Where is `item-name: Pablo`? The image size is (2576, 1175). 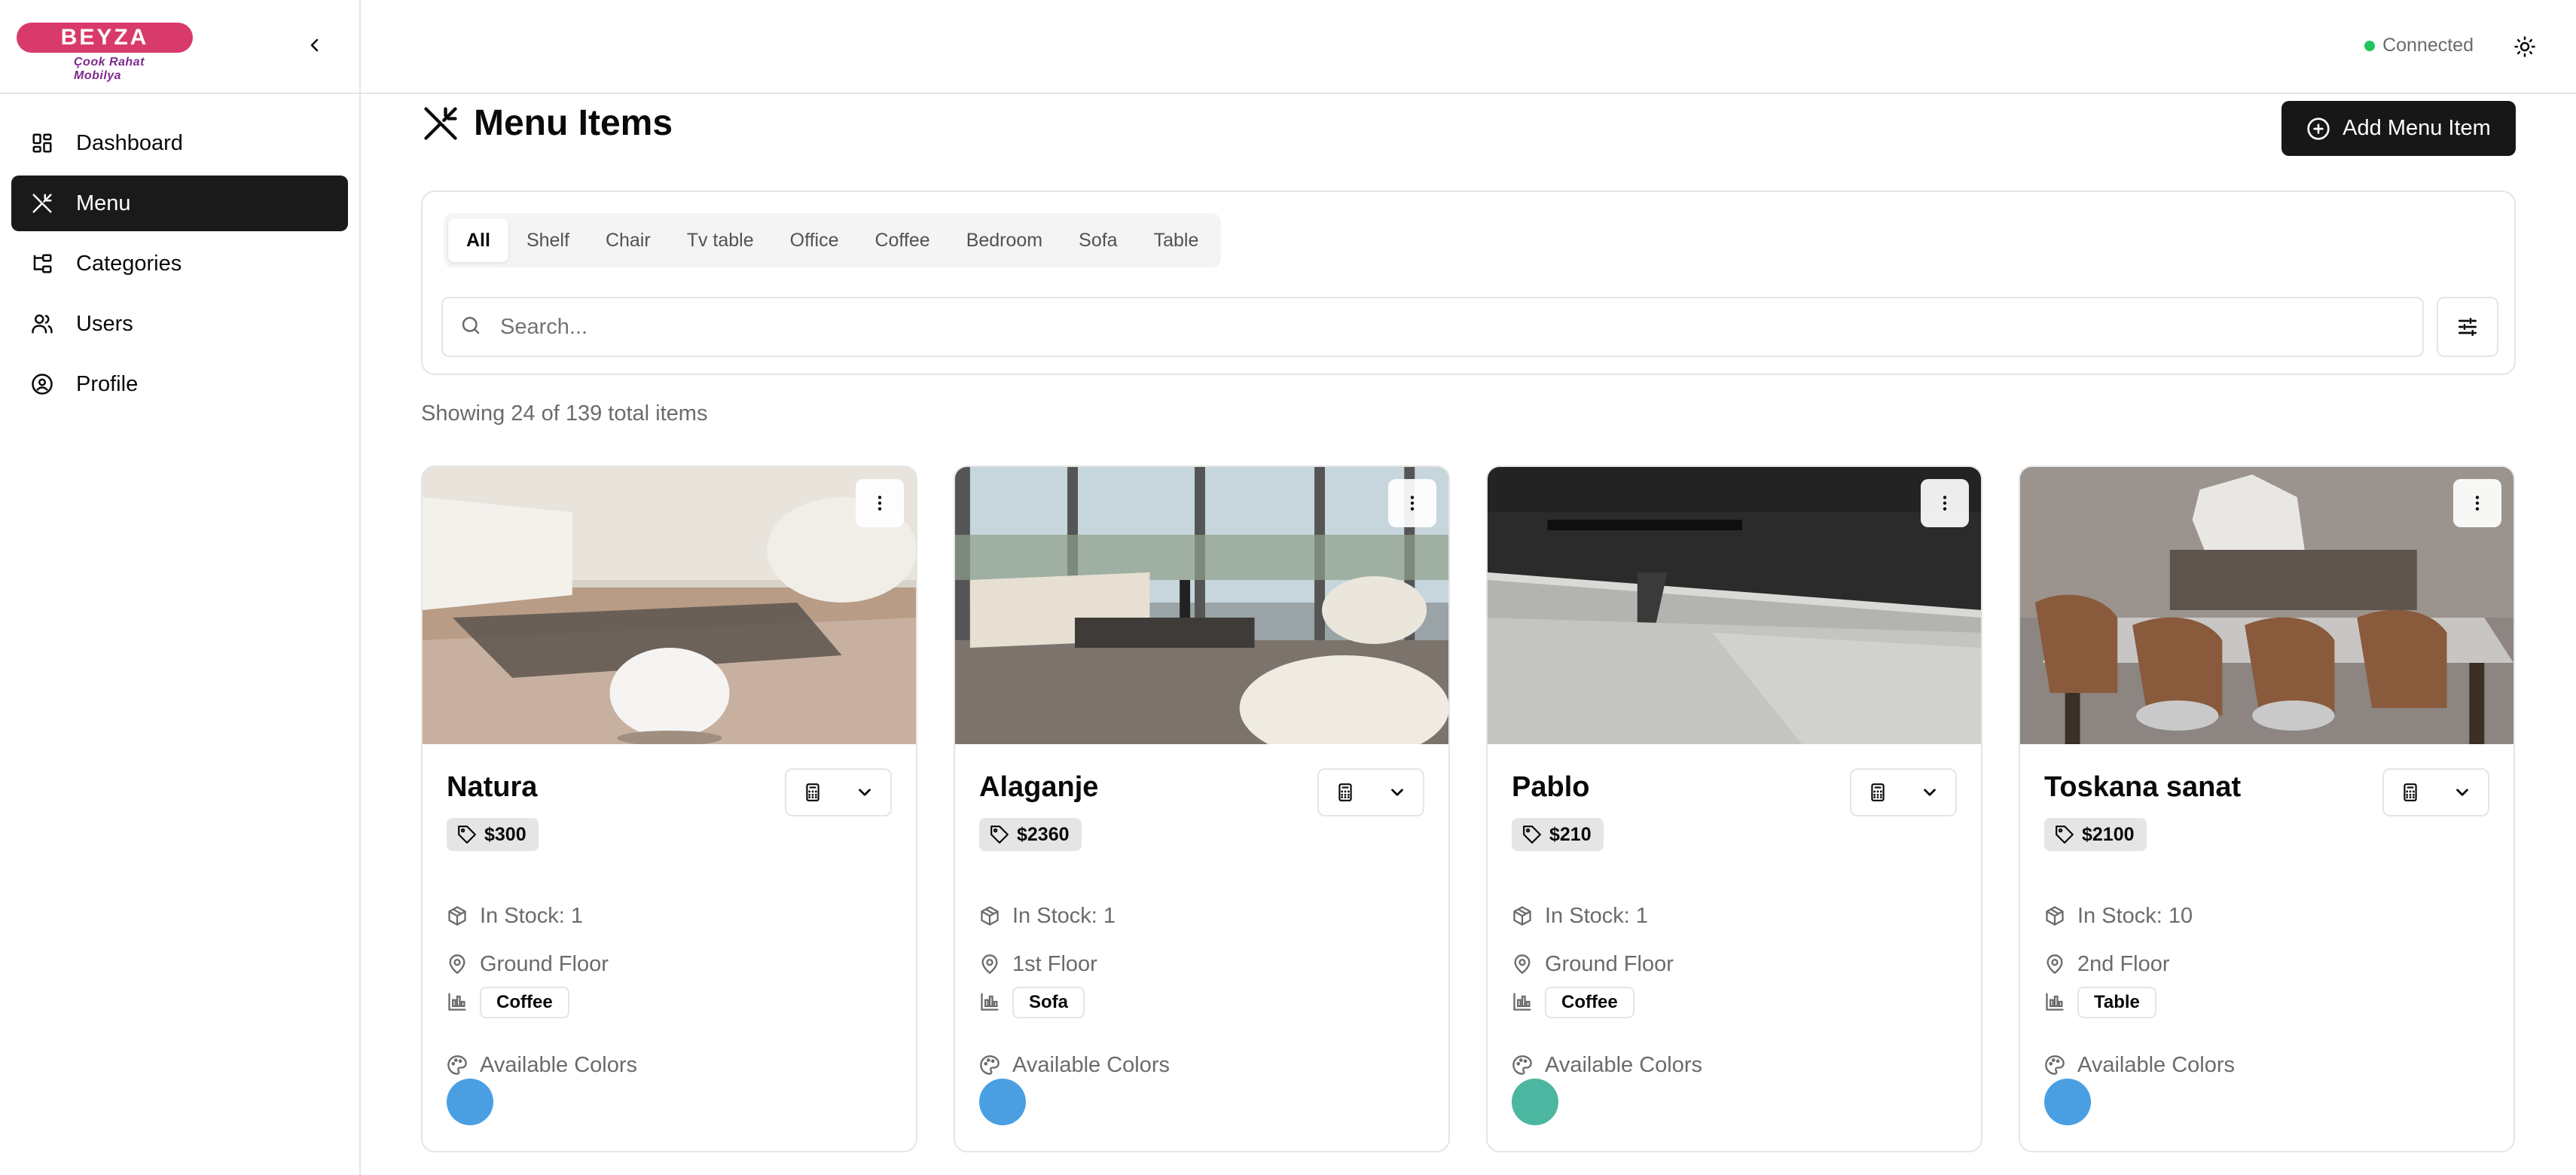 item-name: Pablo is located at coordinates (1551, 787).